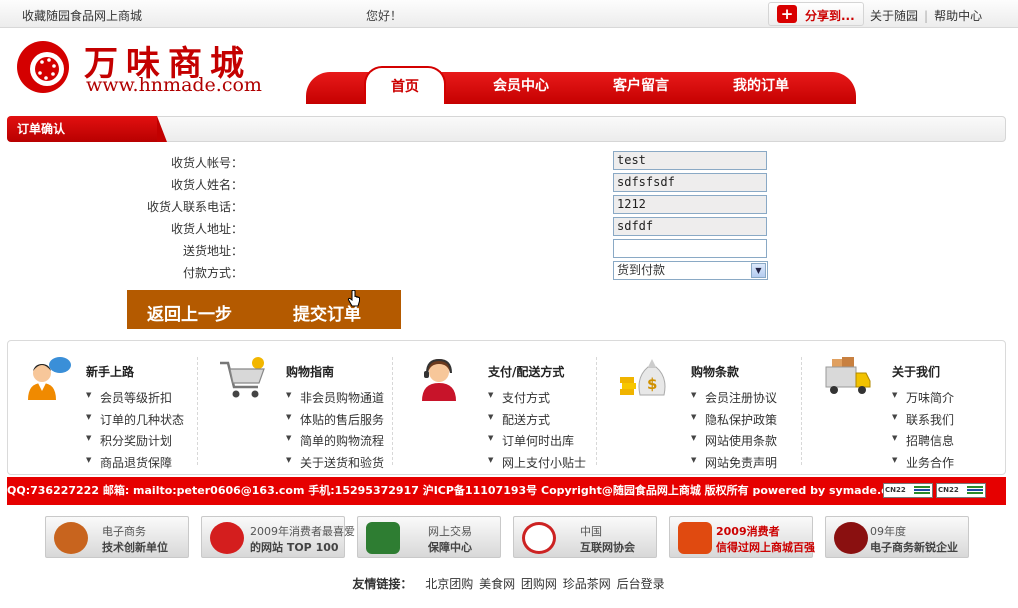 The image size is (1018, 608). Describe the element at coordinates (521, 88) in the screenshot. I see `nav-member-center: 会员中心` at that location.